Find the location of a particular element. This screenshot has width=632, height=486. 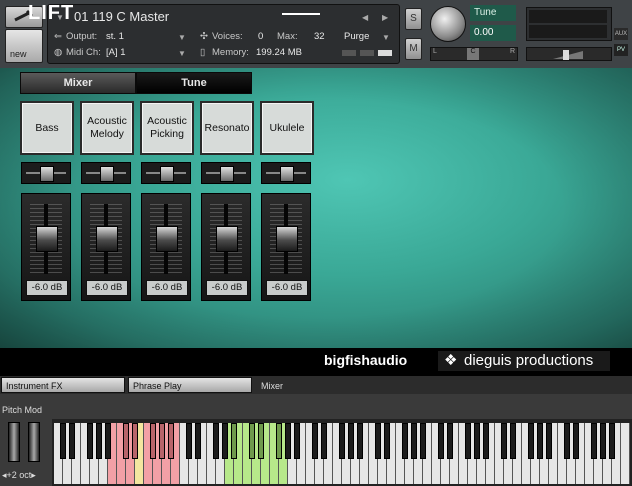

midi-dropdown-icon: ▼ is located at coordinates (182, 53).